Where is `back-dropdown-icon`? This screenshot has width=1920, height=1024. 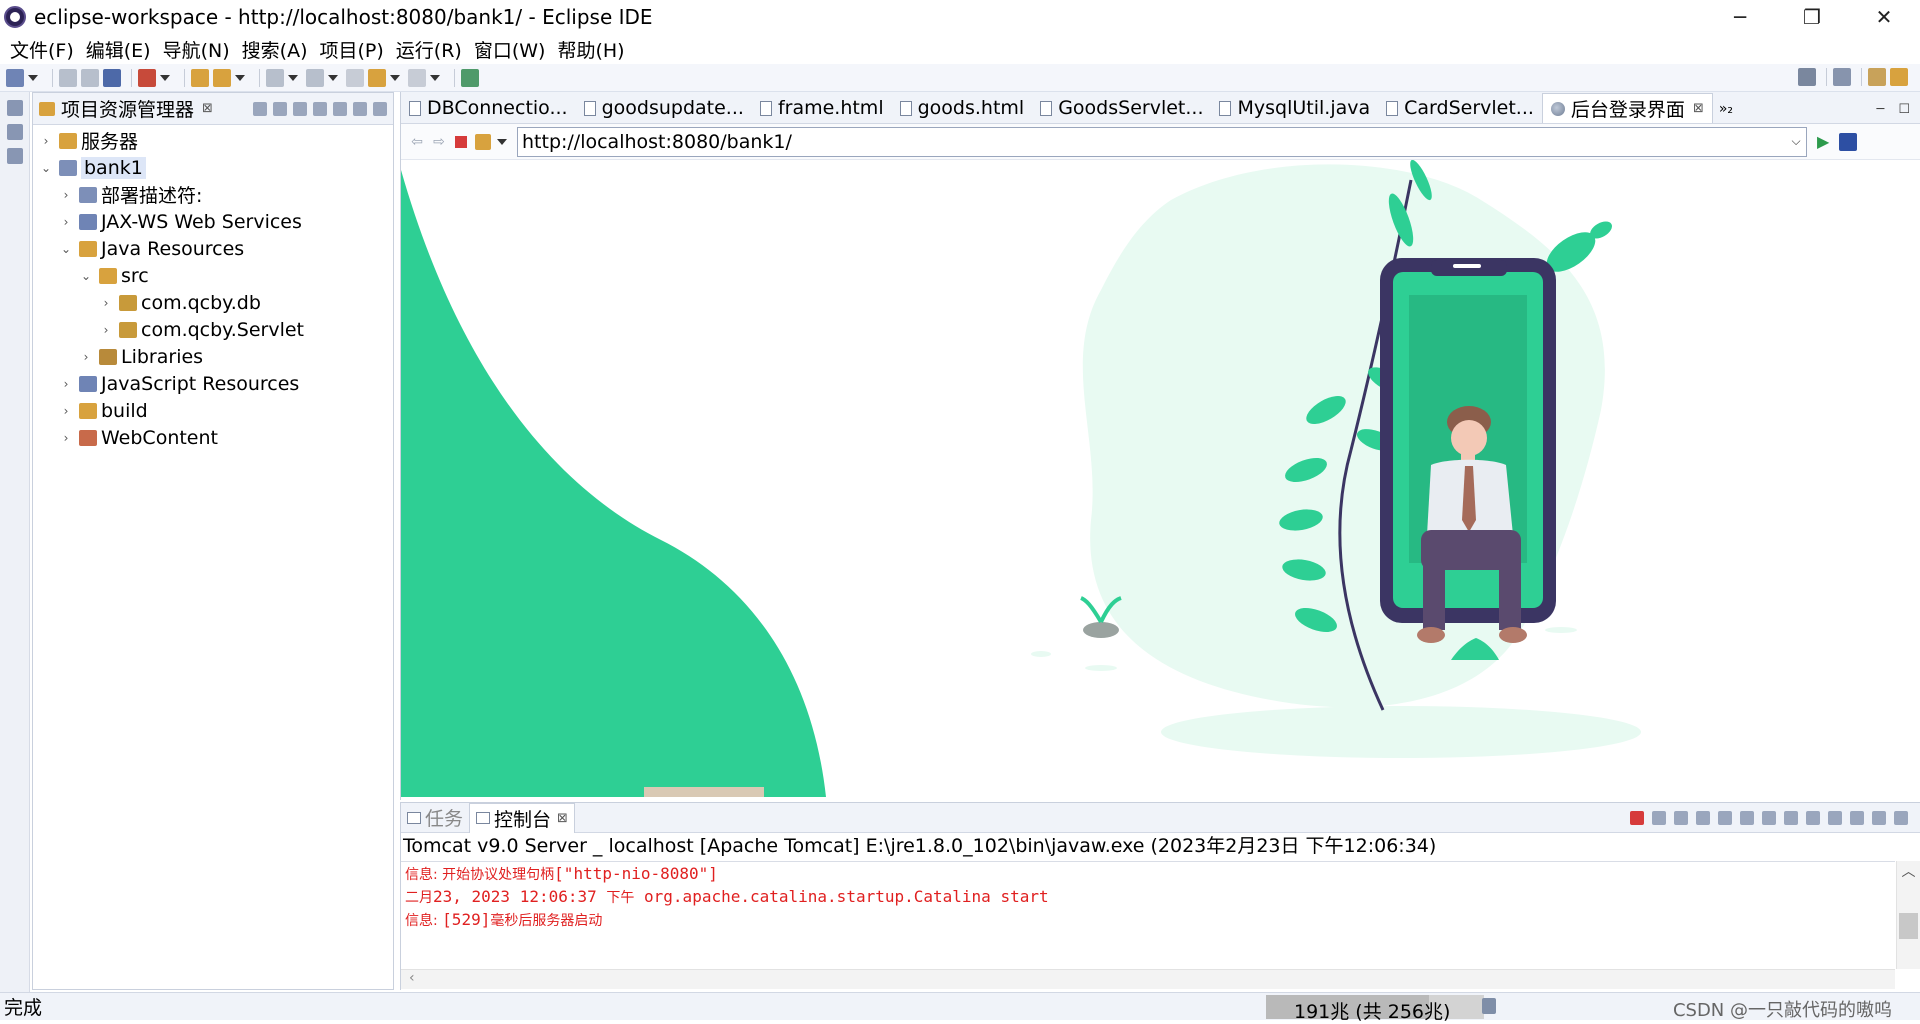
back-dropdown-icon is located at coordinates (395, 77).